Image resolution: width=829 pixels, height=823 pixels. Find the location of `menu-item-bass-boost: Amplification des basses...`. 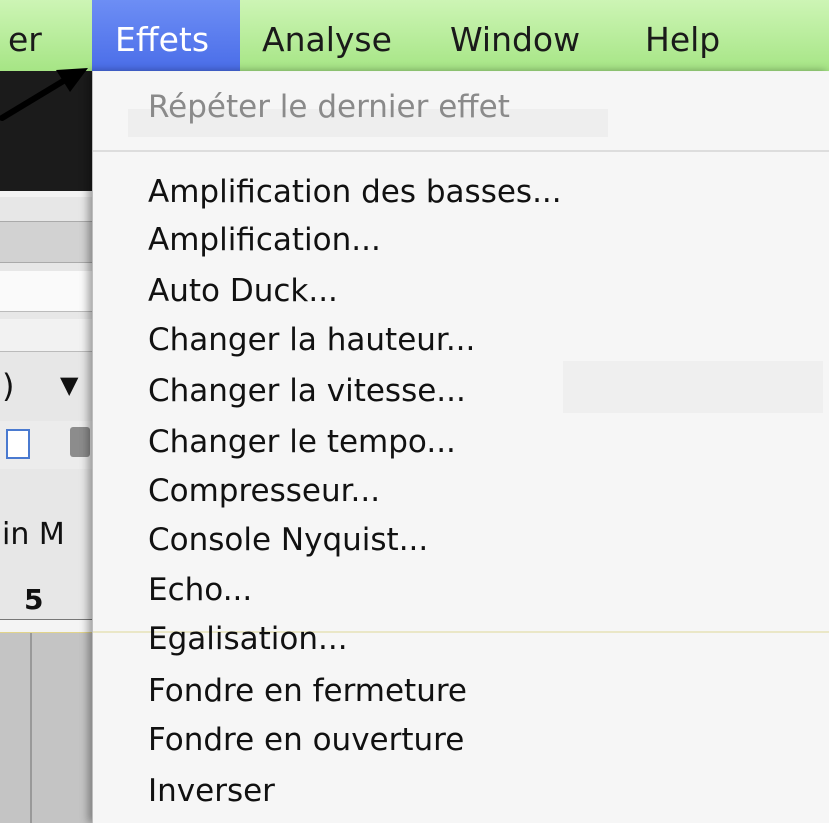

menu-item-bass-boost: Amplification des basses... is located at coordinates (355, 192).